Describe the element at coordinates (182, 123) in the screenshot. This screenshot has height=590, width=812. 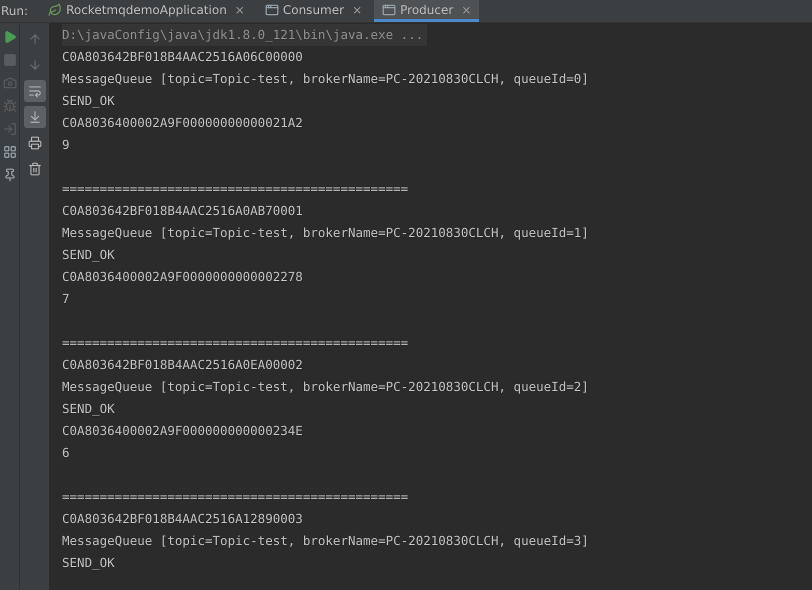
I see `output-line: C0A8036400002A9F00000000000021A2` at that location.